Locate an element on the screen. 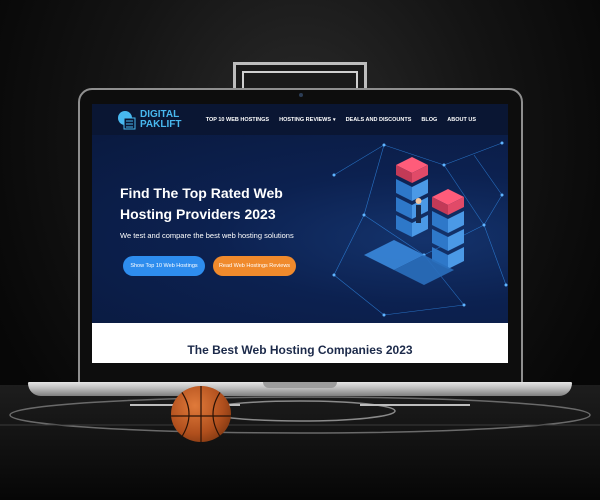  nav-hosting-reviews-label: HOSTING REVIEWS is located at coordinates (305, 119).